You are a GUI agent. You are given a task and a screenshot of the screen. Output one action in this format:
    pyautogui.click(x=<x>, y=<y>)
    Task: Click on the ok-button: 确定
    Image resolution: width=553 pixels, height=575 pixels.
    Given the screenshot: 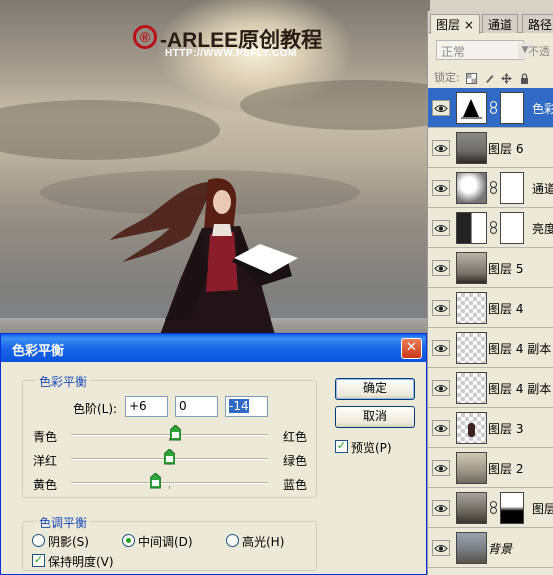 What is the action you would take?
    pyautogui.click(x=375, y=389)
    